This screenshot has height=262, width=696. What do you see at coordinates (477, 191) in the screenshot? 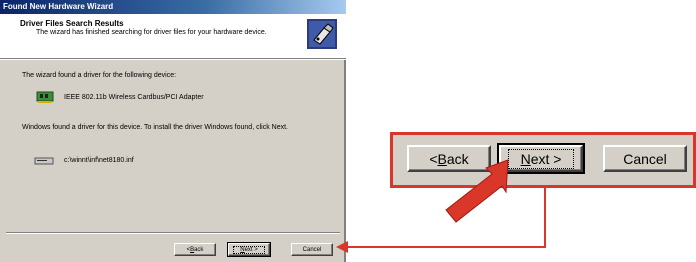
I see `red-arrow-icon` at bounding box center [477, 191].